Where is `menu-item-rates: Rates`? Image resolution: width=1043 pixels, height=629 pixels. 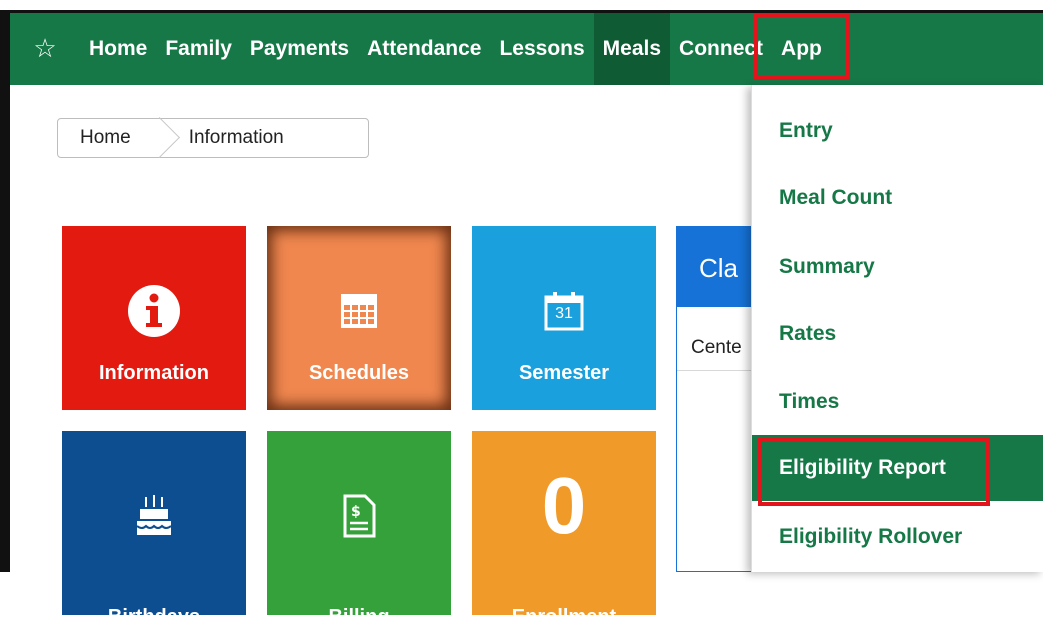 menu-item-rates: Rates is located at coordinates (897, 334).